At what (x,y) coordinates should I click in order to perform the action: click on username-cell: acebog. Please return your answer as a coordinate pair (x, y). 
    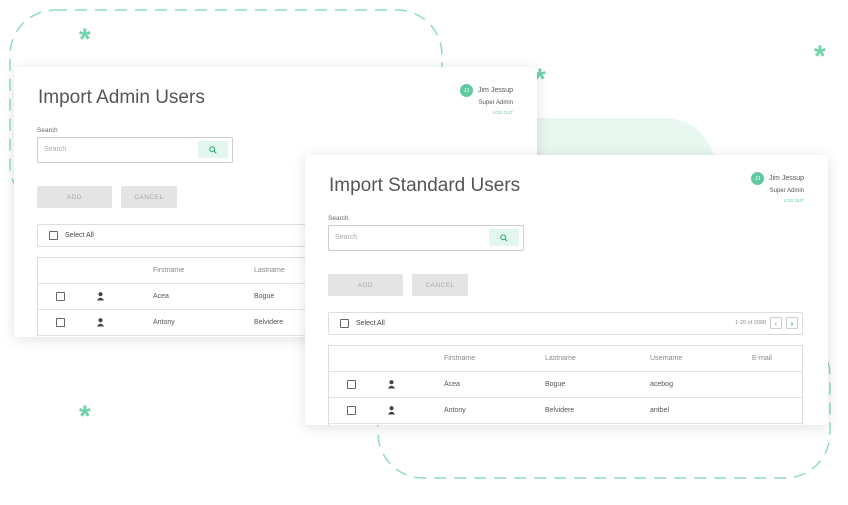
    Looking at the image, I should click on (661, 384).